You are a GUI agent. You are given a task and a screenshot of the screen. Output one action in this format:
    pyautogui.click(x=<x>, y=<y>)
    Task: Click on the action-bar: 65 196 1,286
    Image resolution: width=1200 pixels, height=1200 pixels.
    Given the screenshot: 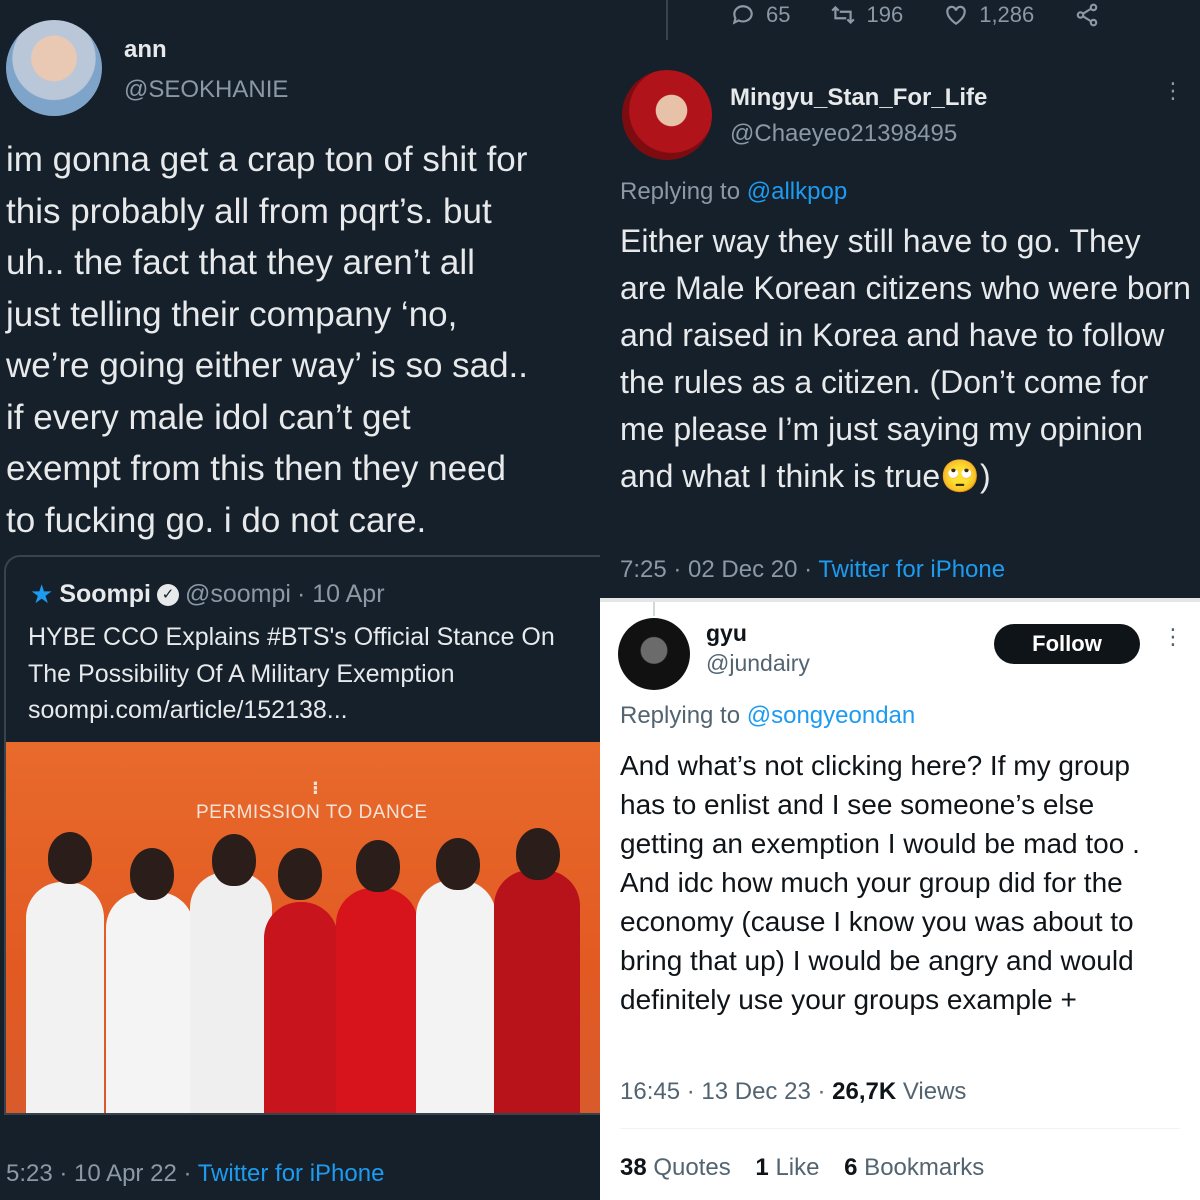 What is the action you would take?
    pyautogui.click(x=935, y=15)
    